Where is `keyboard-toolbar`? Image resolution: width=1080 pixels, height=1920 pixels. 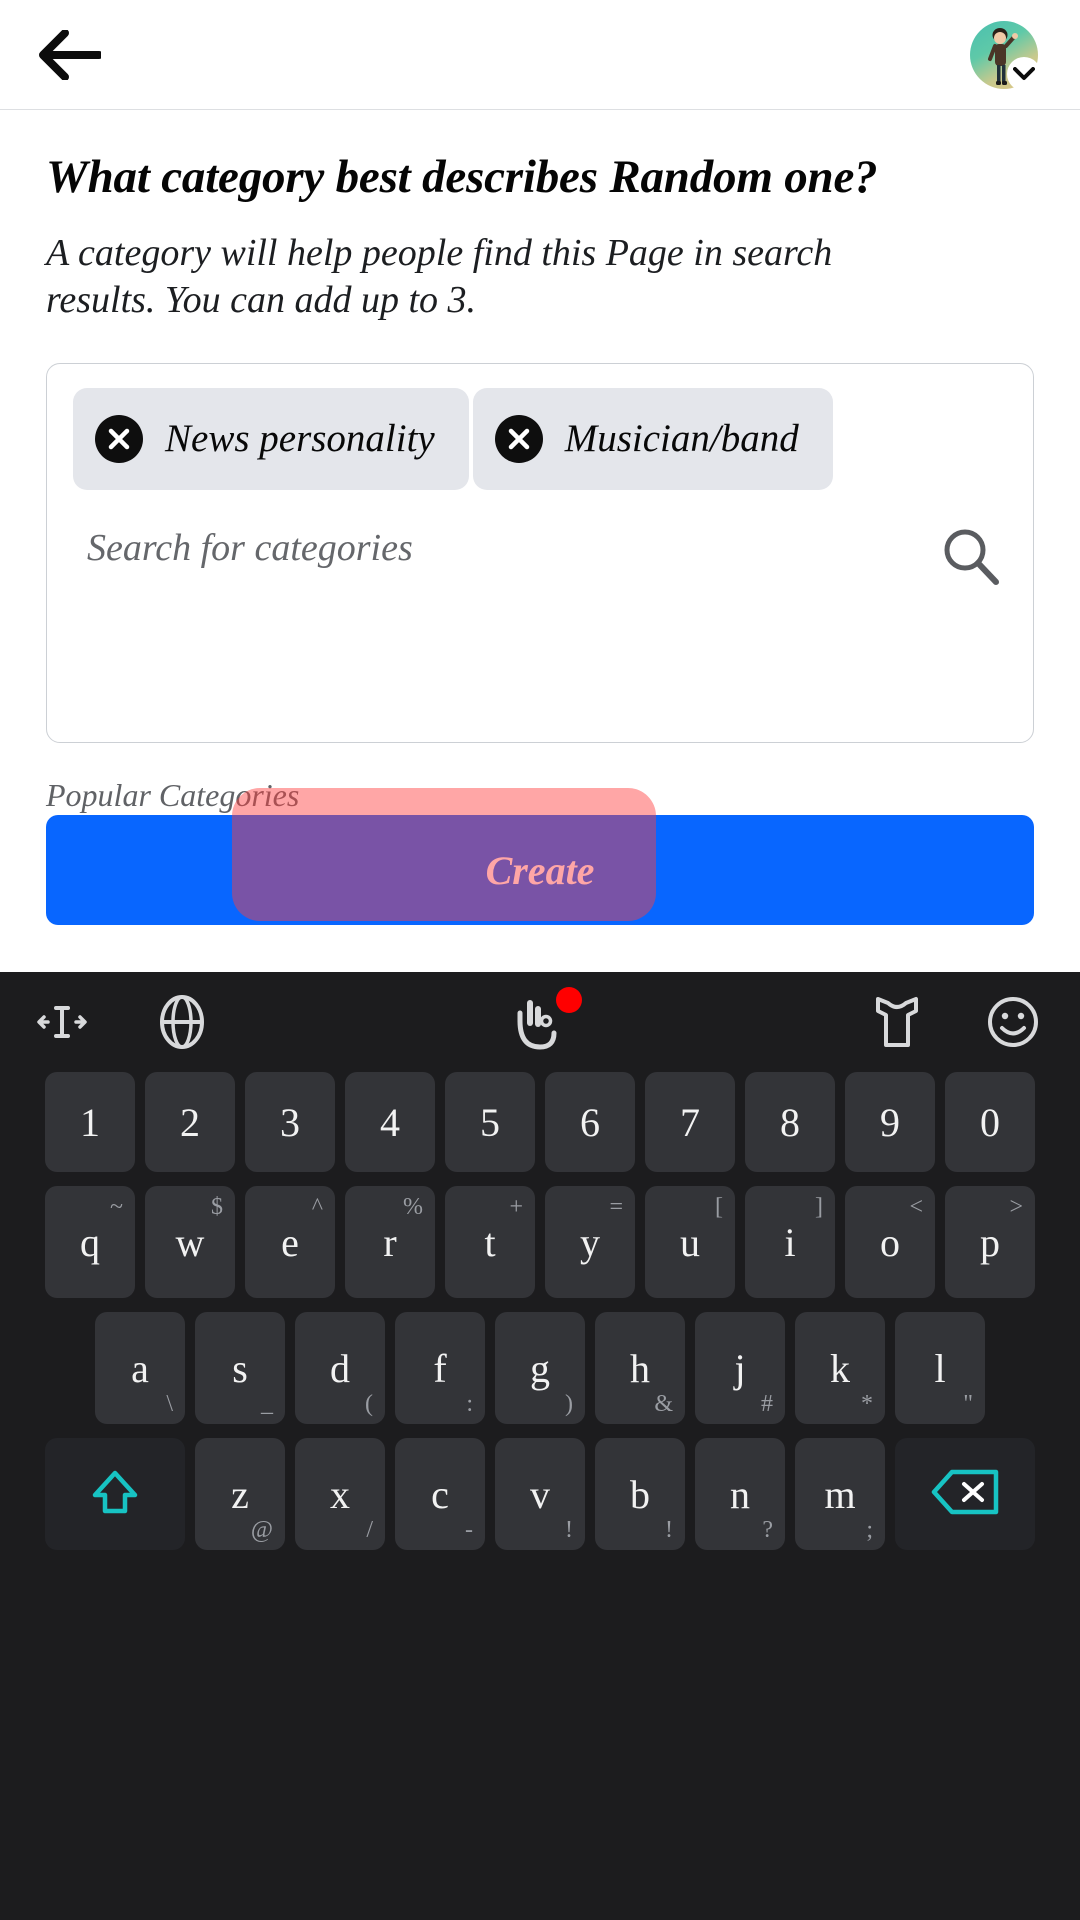 keyboard-toolbar is located at coordinates (540, 1022).